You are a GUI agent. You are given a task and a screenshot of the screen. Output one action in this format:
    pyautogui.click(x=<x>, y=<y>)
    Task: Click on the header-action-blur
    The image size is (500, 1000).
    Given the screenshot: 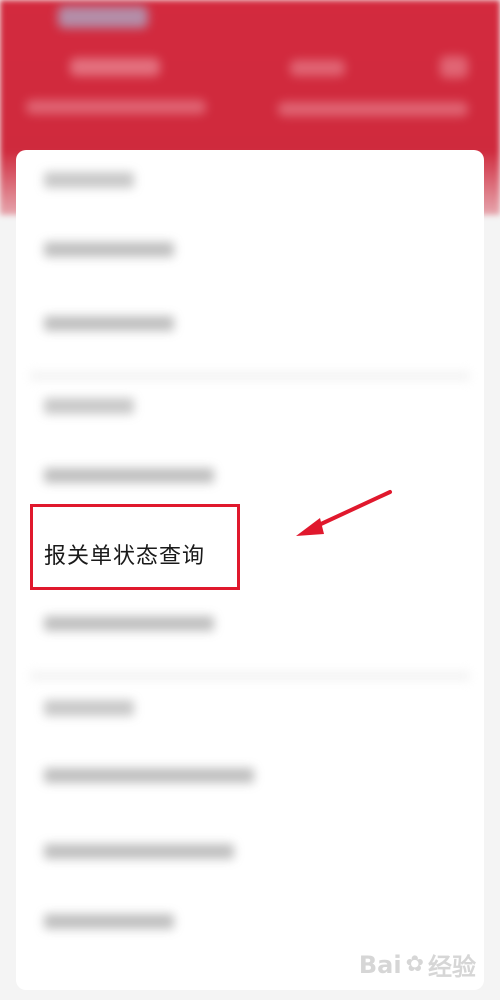 What is the action you would take?
    pyautogui.click(x=317, y=68)
    